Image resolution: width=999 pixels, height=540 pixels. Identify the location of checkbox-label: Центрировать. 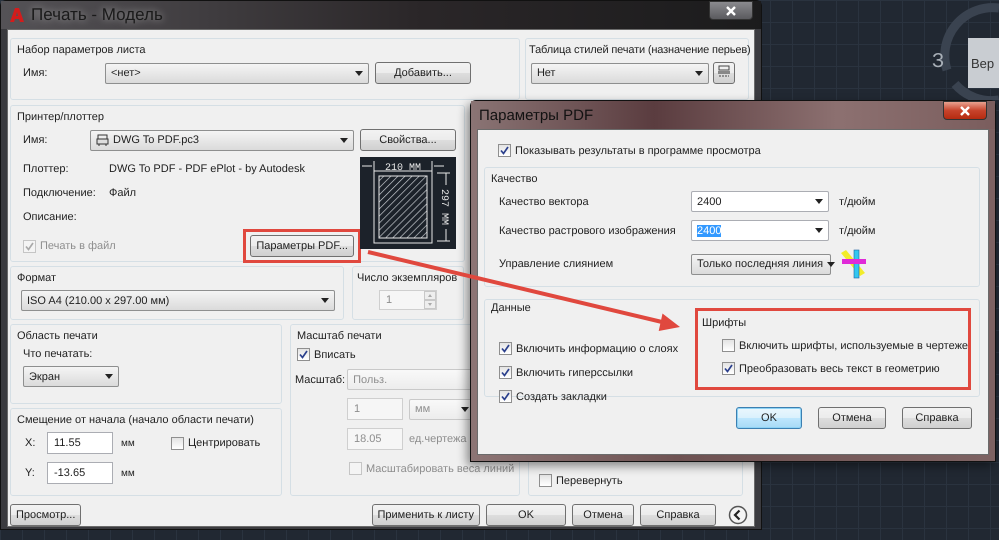
(224, 443).